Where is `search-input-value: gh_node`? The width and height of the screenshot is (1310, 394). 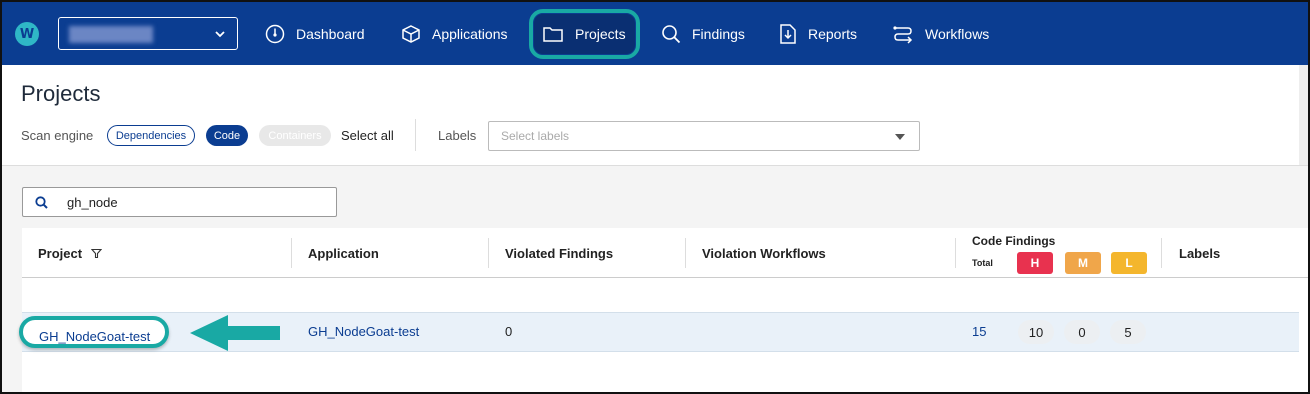
search-input-value: gh_node is located at coordinates (92, 202).